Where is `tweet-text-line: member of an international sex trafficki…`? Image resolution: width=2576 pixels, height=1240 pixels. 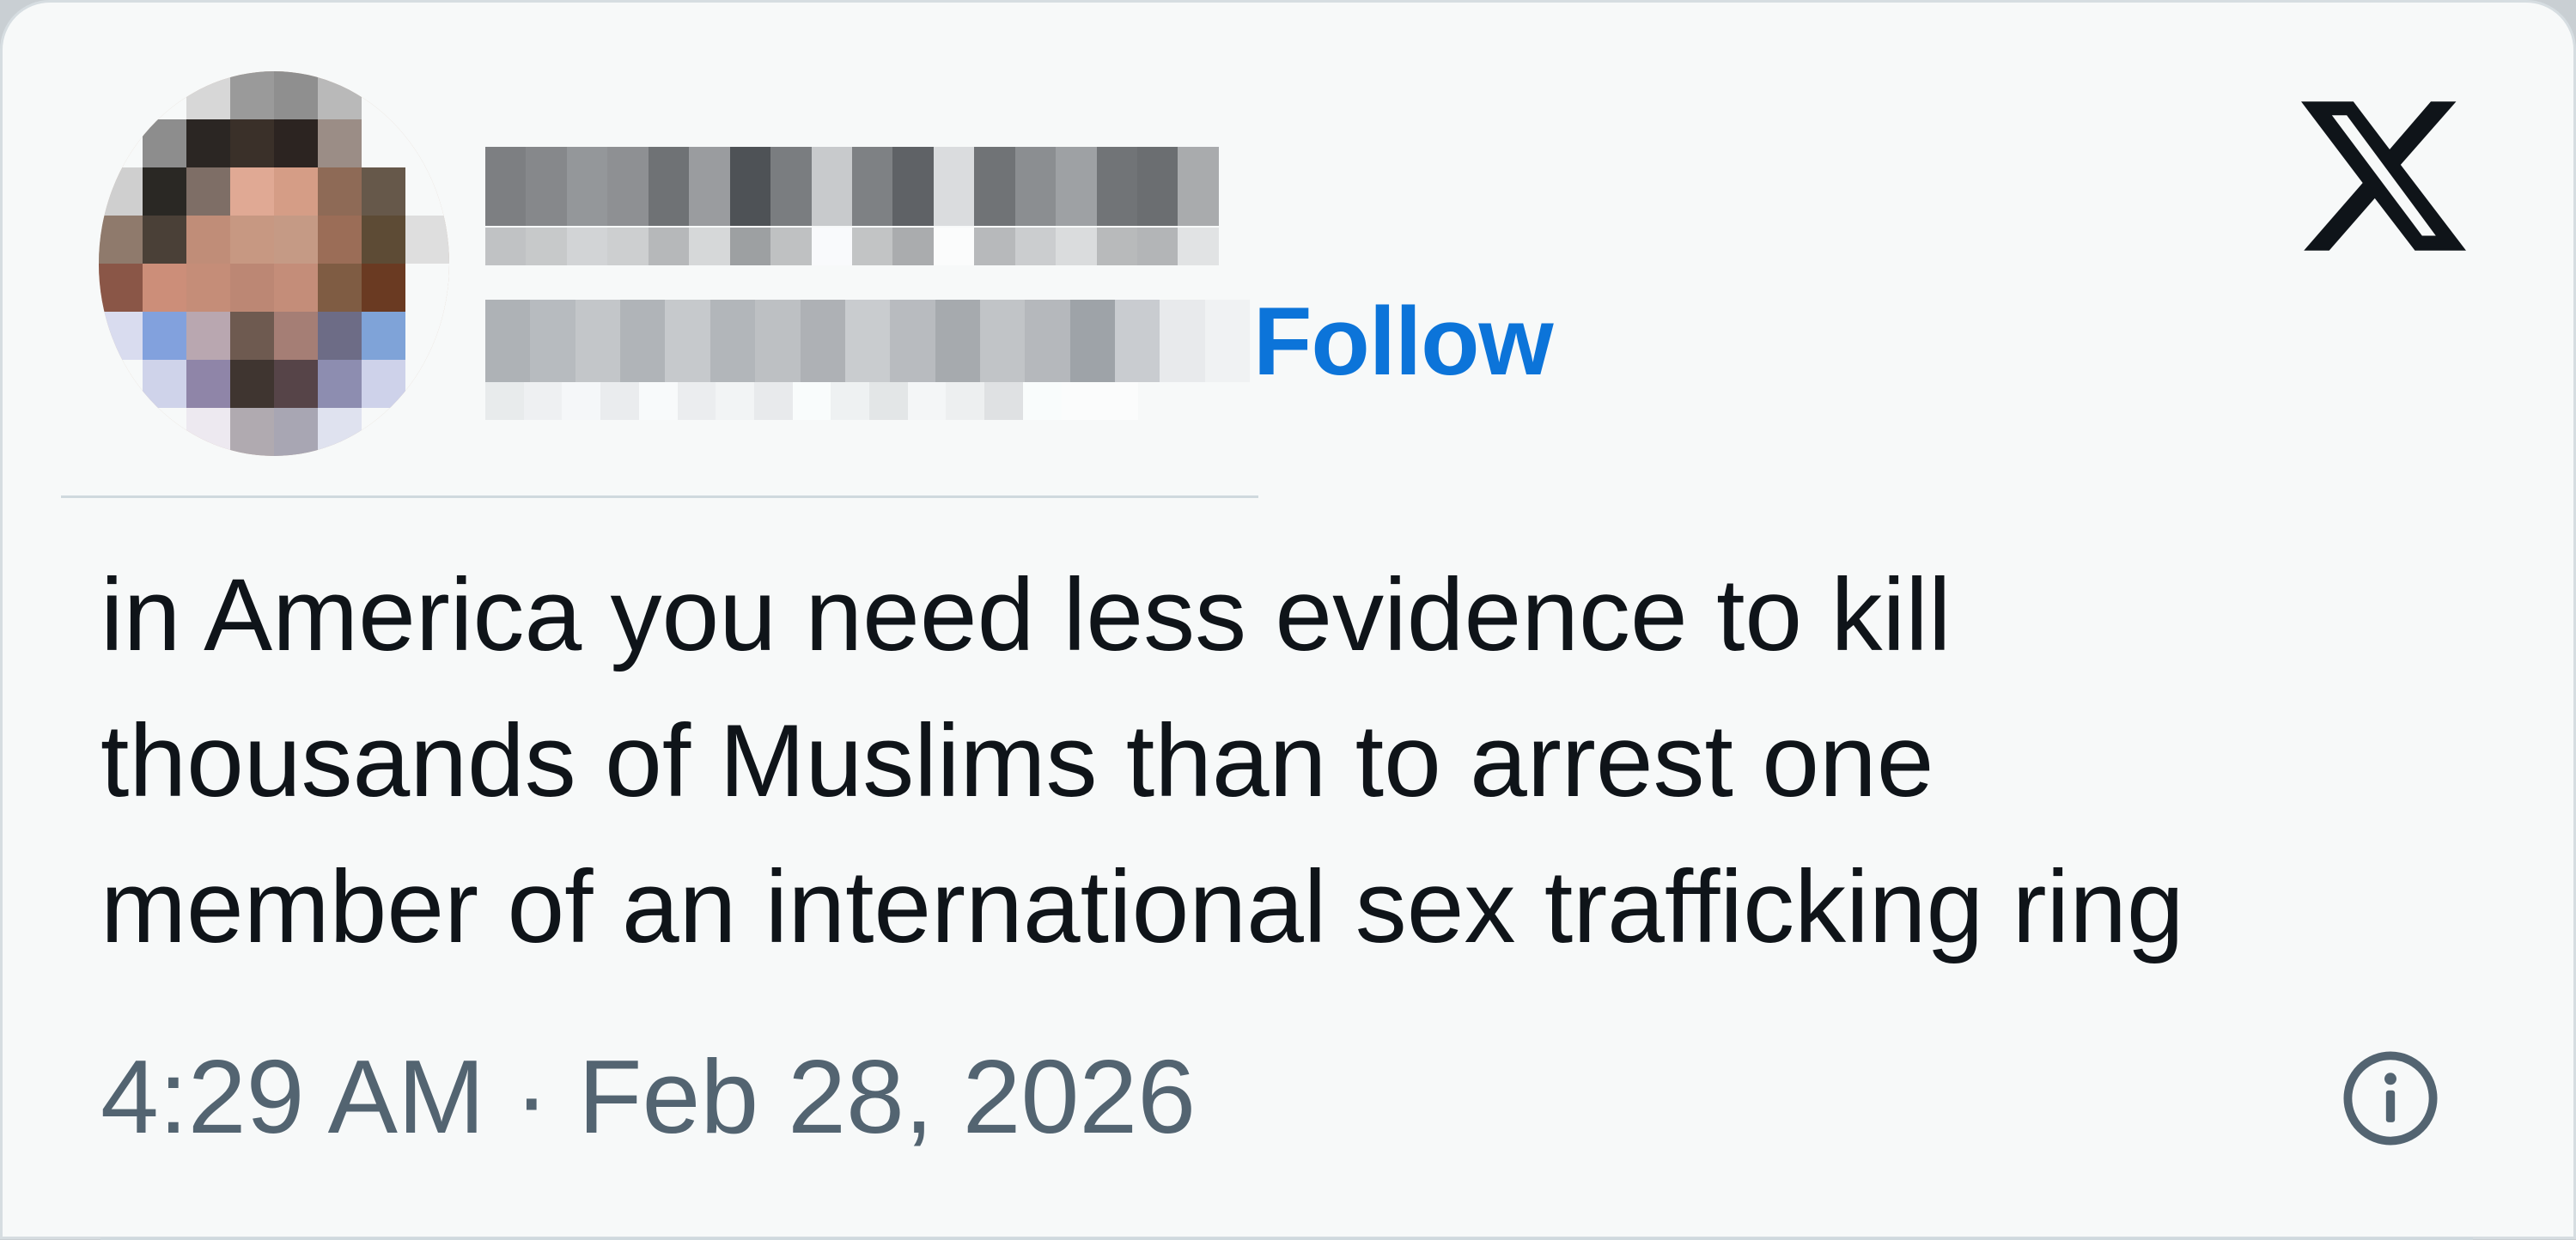 tweet-text-line: member of an international sex trafficki… is located at coordinates (1142, 907).